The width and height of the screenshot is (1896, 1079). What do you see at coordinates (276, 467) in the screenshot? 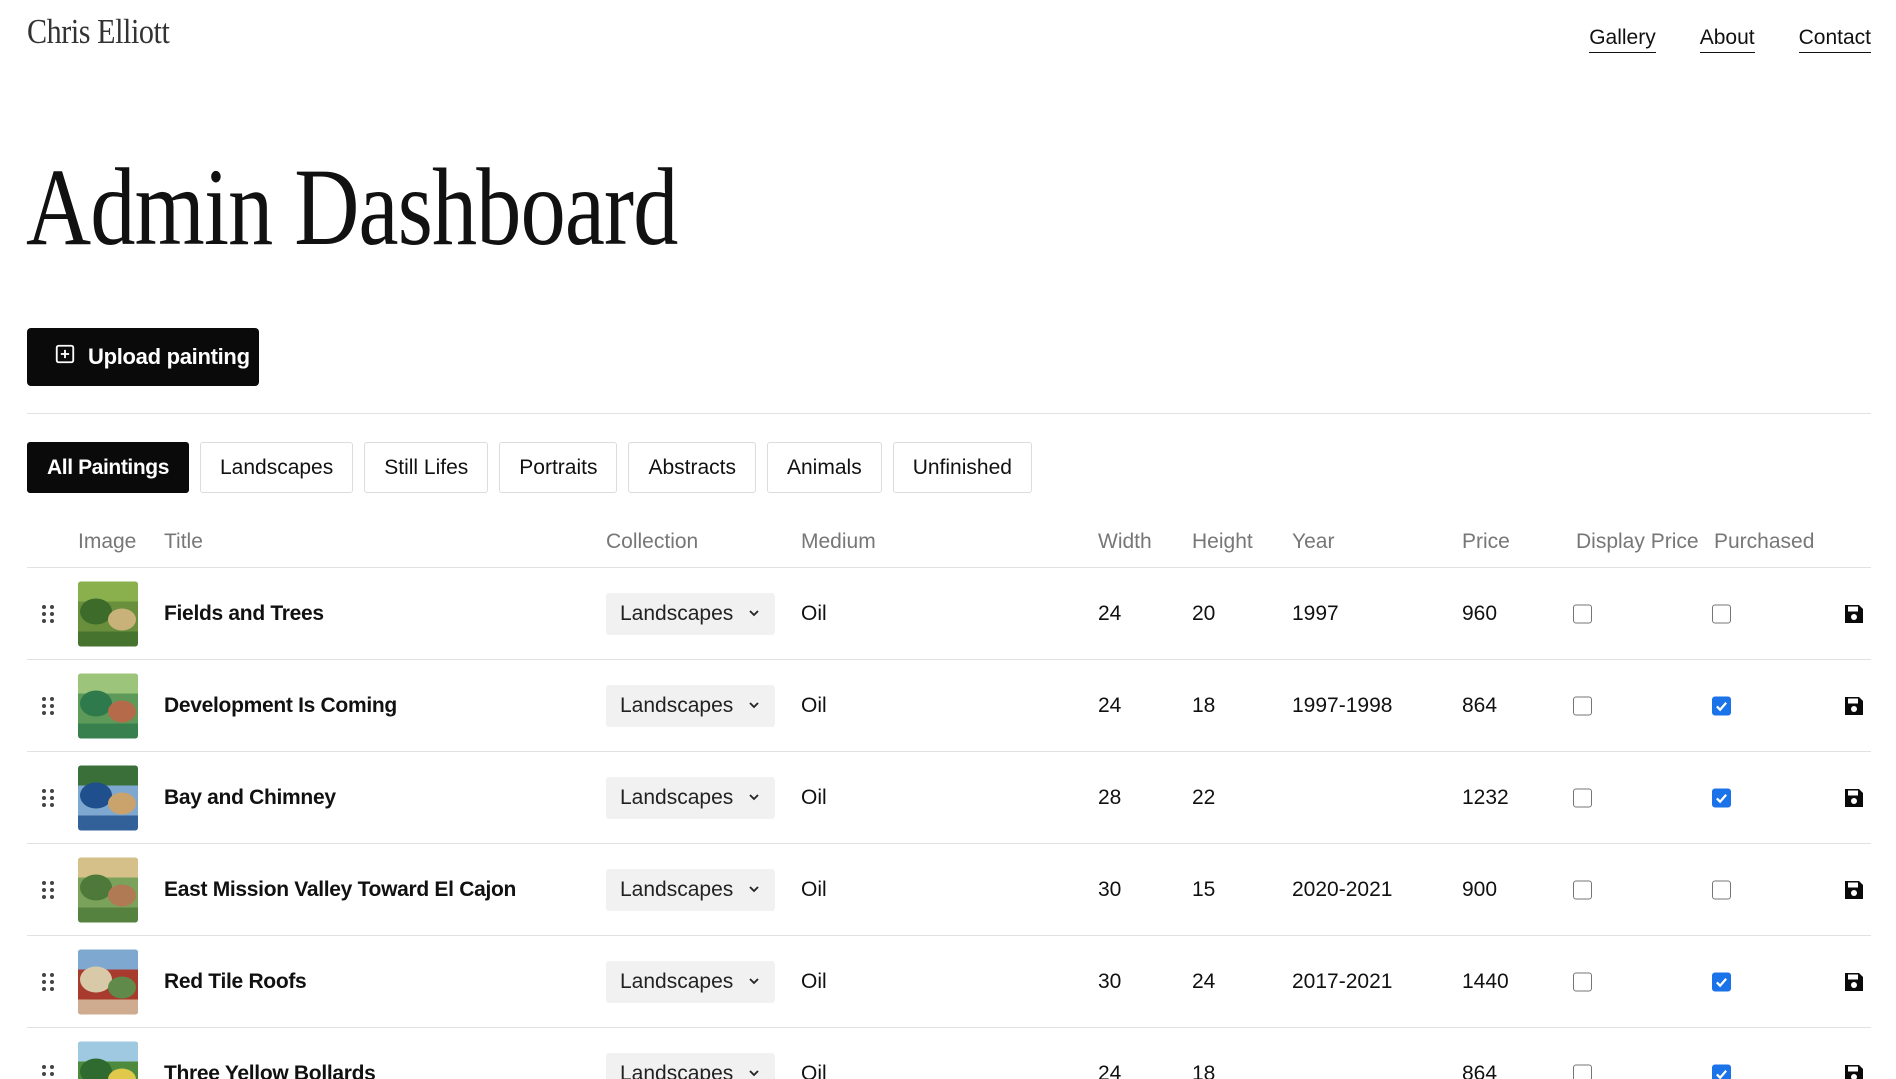
I see `filter-landscapes: Landscapes` at bounding box center [276, 467].